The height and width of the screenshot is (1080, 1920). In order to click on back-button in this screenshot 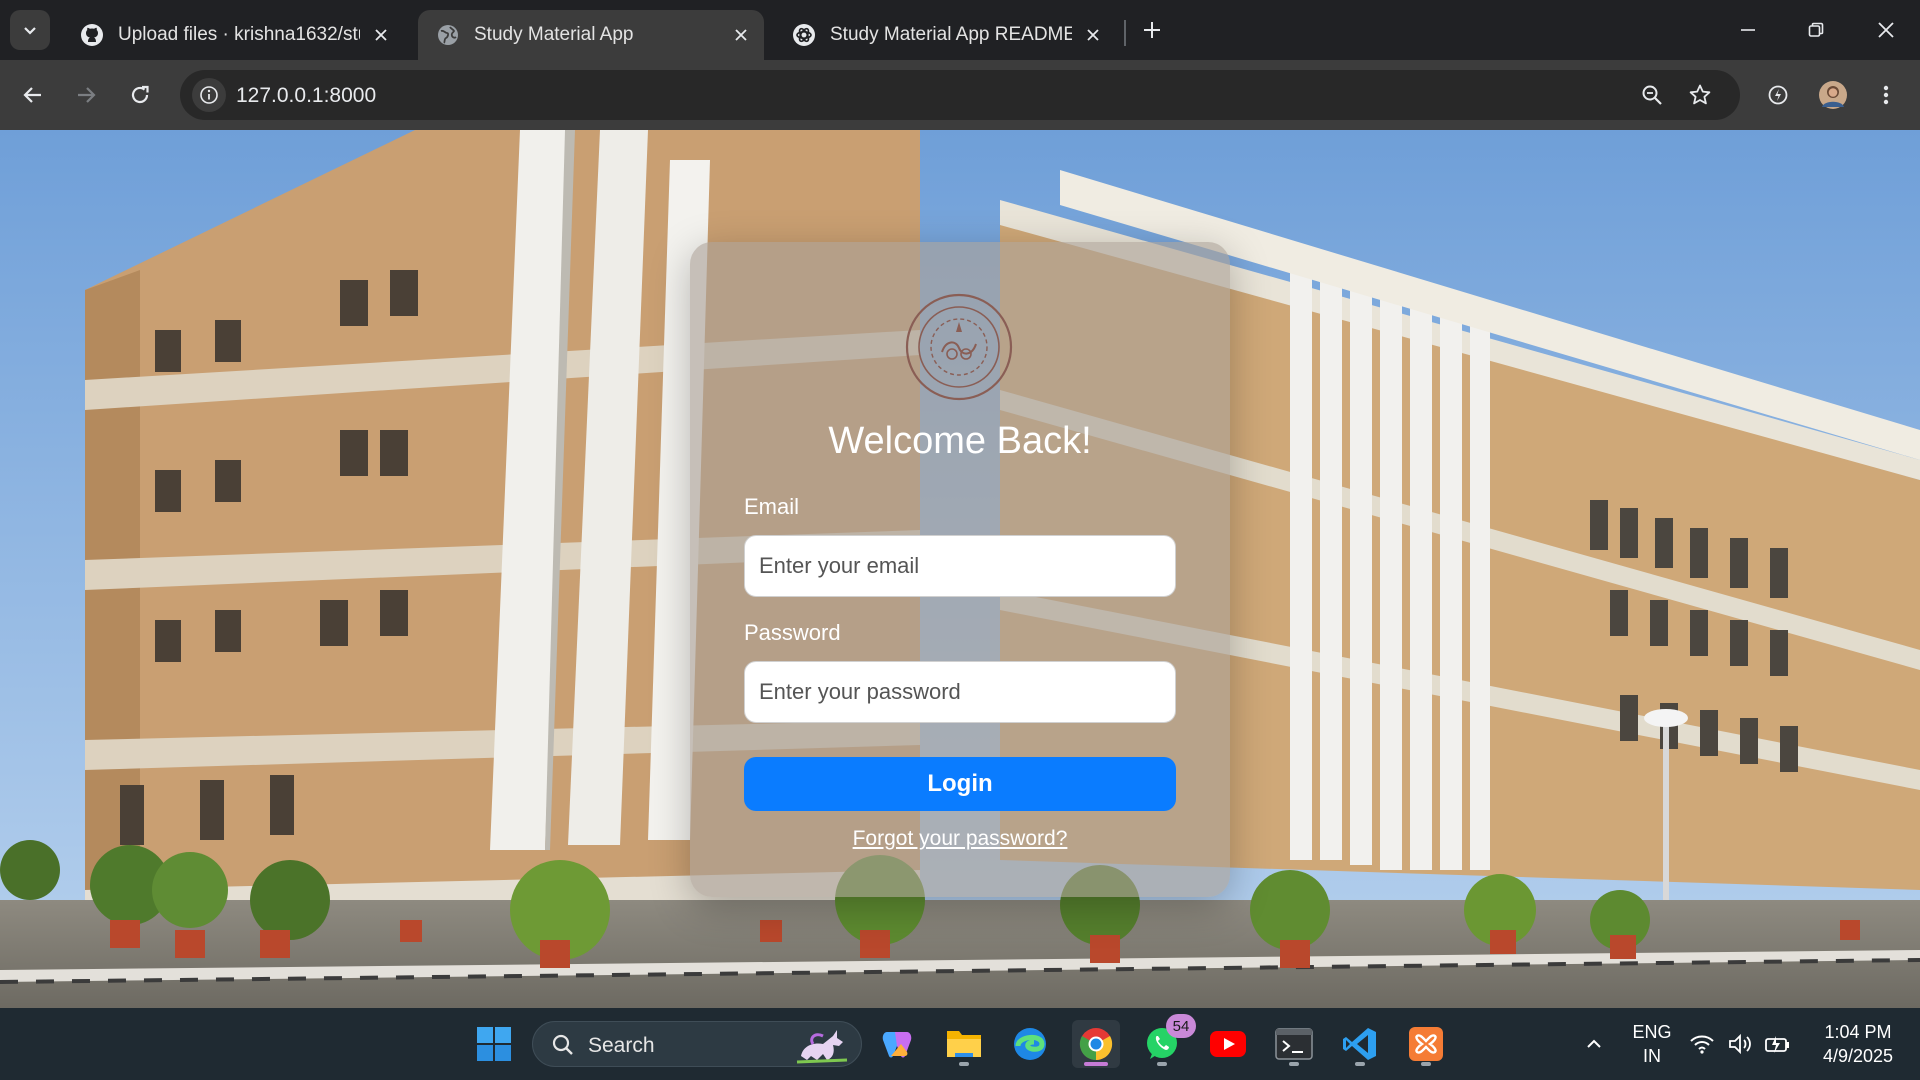, I will do `click(33, 95)`.